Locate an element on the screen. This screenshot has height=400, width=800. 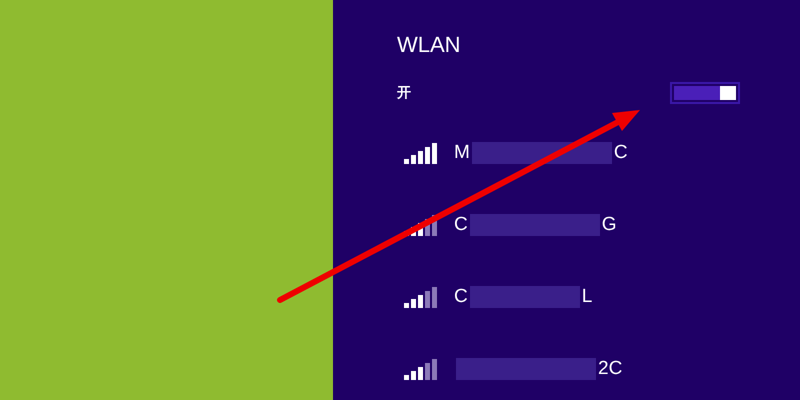
network-name: L is located at coordinates (587, 297).